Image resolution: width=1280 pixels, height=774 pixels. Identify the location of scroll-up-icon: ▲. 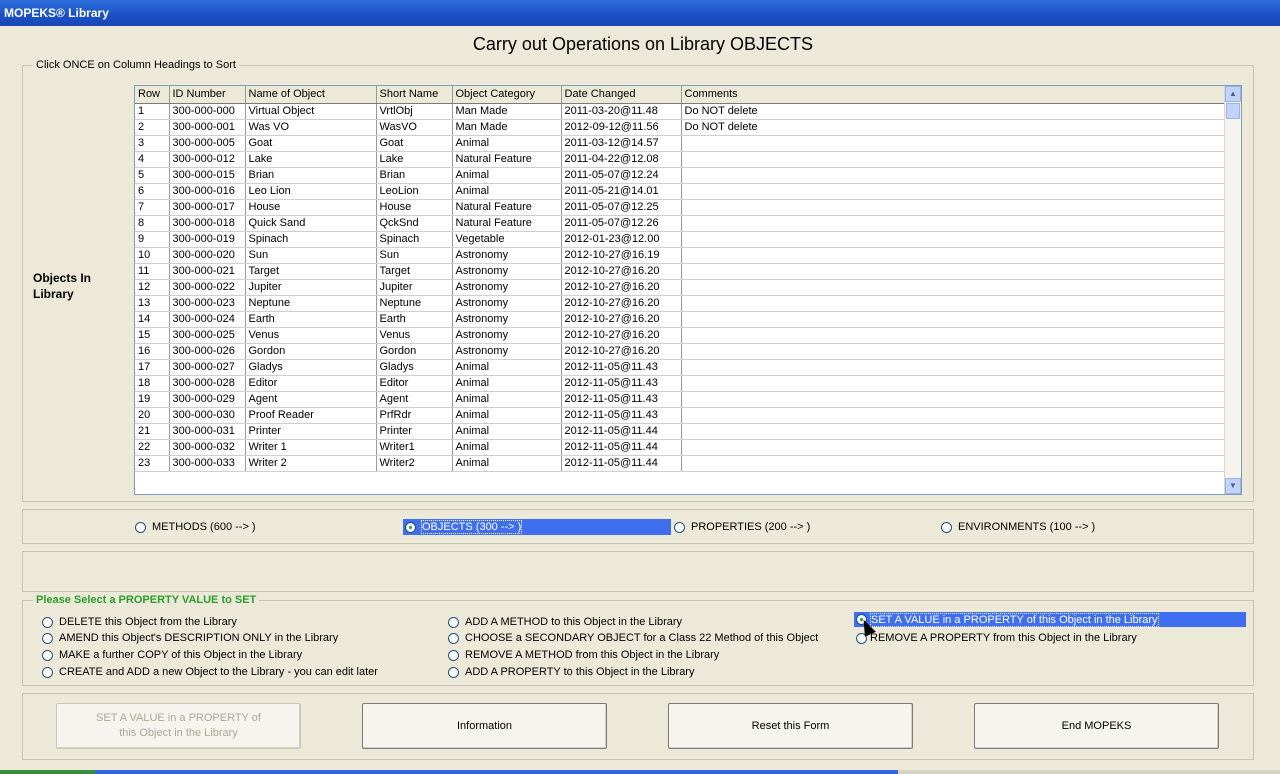
(1233, 94).